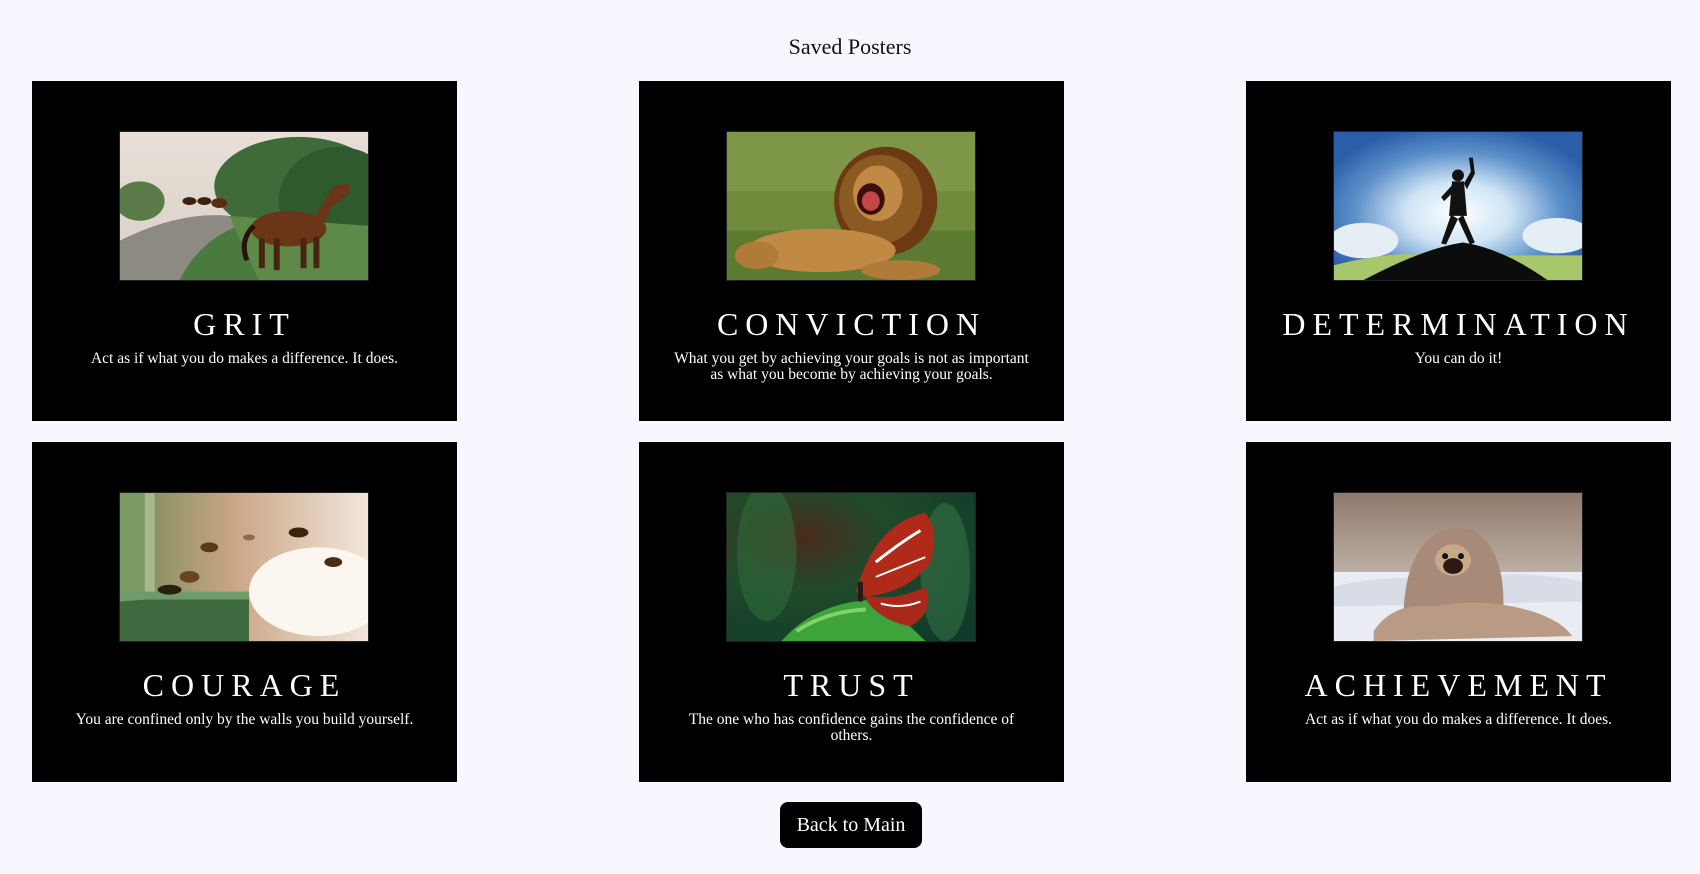 The height and width of the screenshot is (874, 1700). Describe the element at coordinates (850, 46) in the screenshot. I see `page-title: Saved Posters` at that location.